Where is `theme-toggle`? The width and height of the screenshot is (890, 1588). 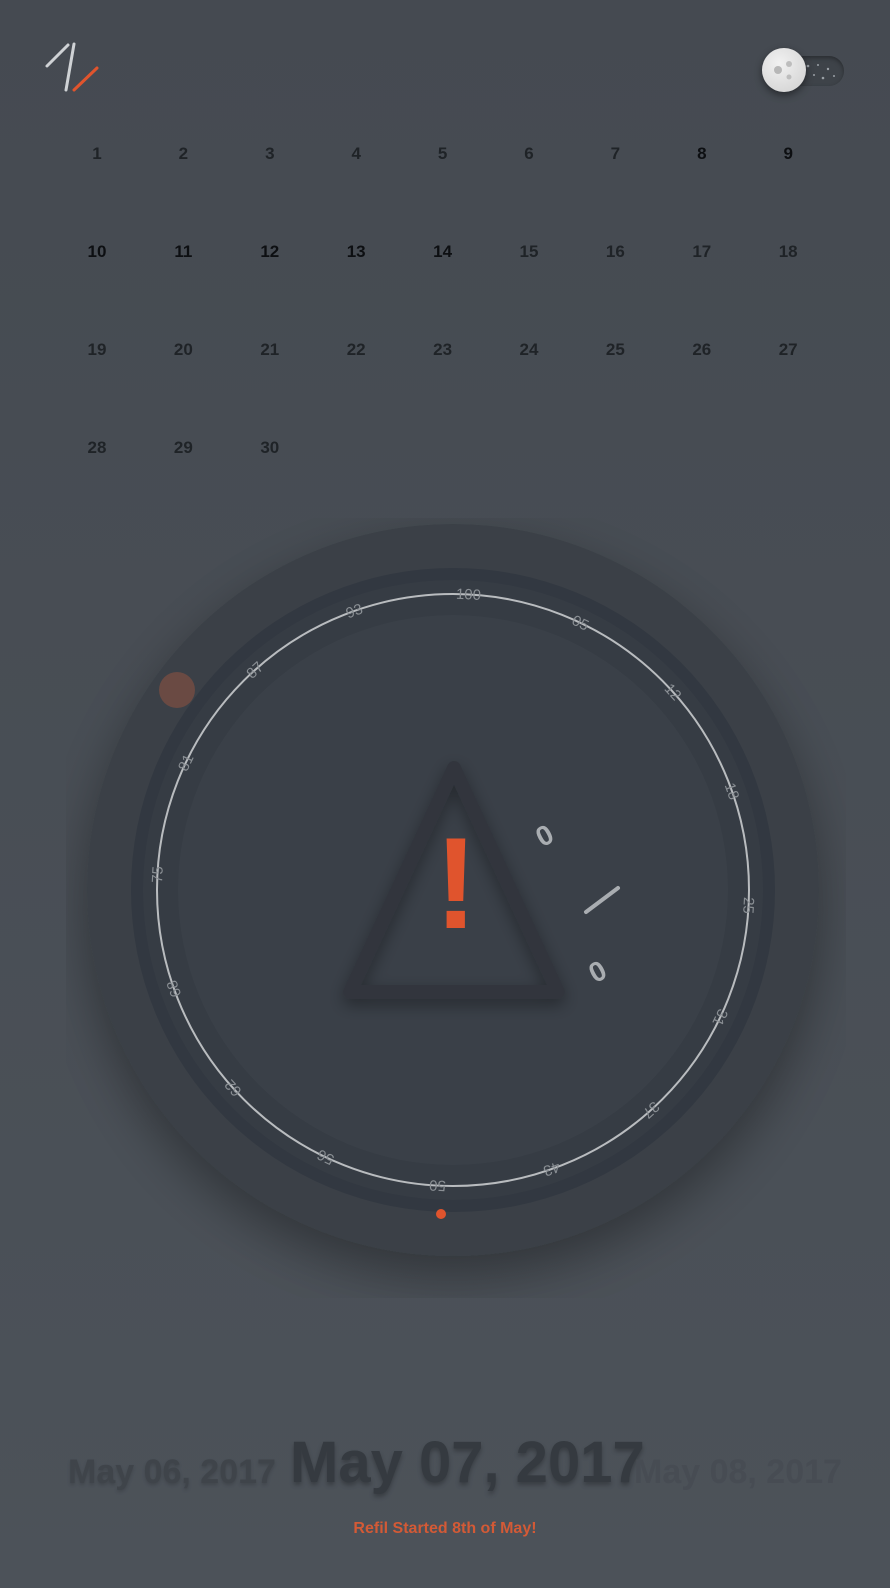 theme-toggle is located at coordinates (803, 70).